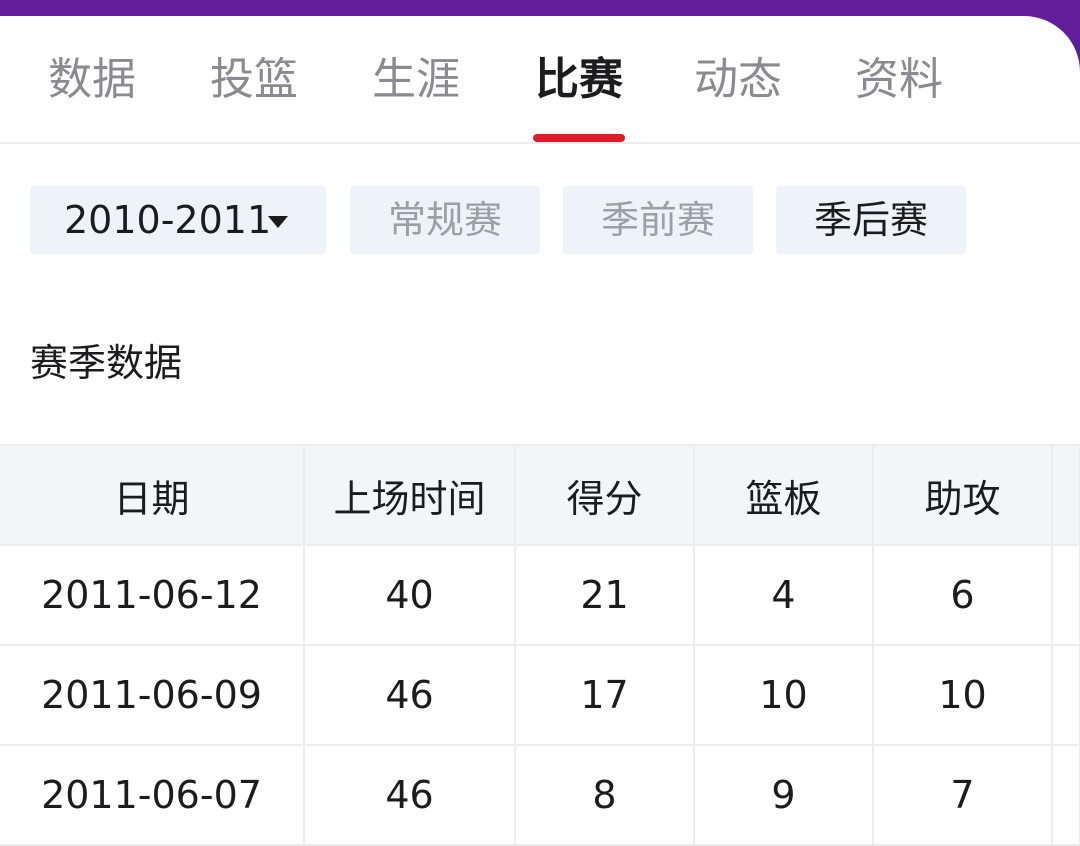  What do you see at coordinates (445, 220) in the screenshot?
I see `filter-regular-season: 常规赛` at bounding box center [445, 220].